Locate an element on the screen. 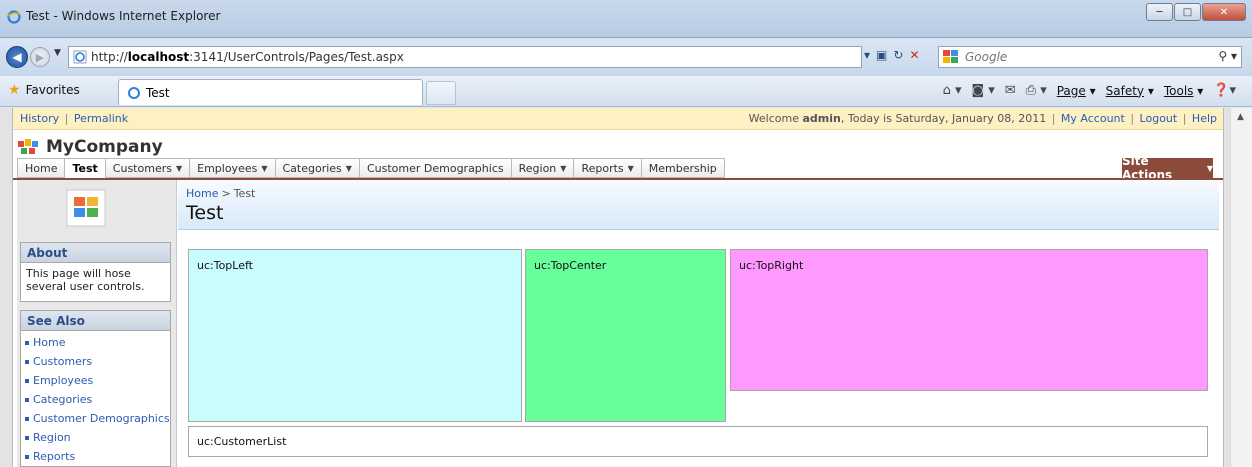  favorites-button: ★ Favorites is located at coordinates (44, 90).